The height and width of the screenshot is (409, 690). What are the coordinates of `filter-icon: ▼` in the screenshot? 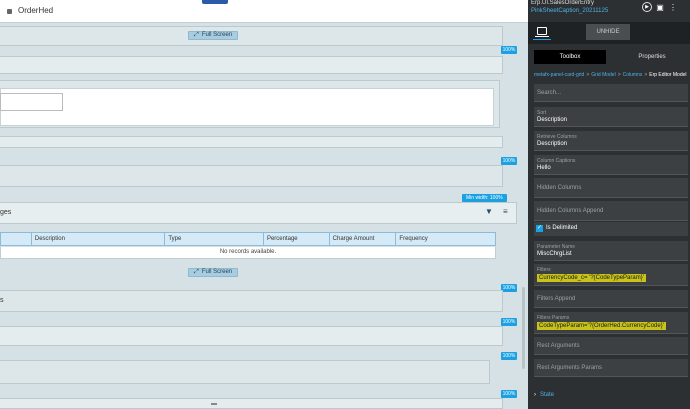 It's located at (489, 211).